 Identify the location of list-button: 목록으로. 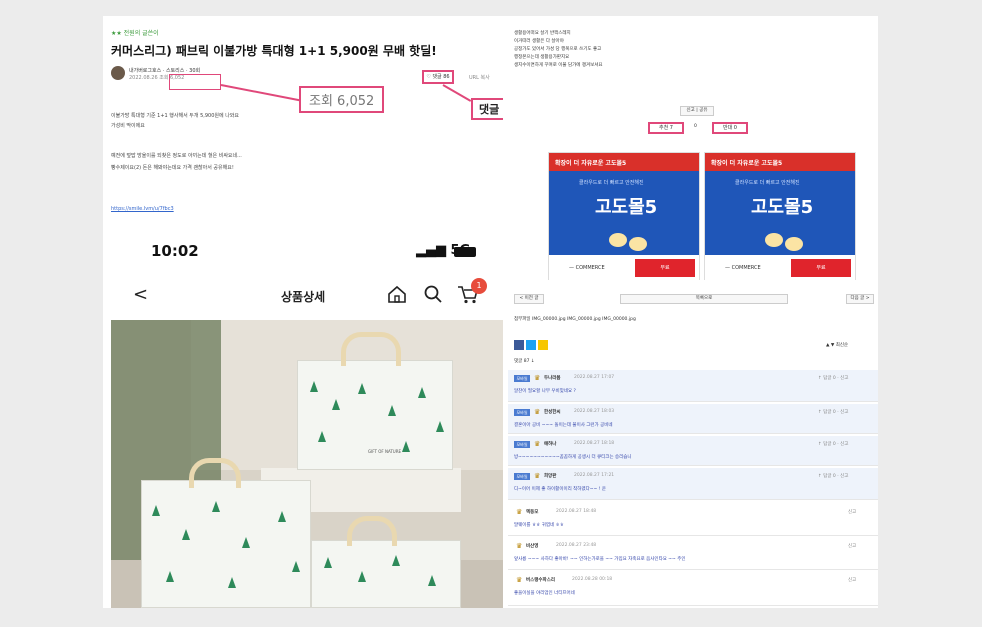
(704, 299).